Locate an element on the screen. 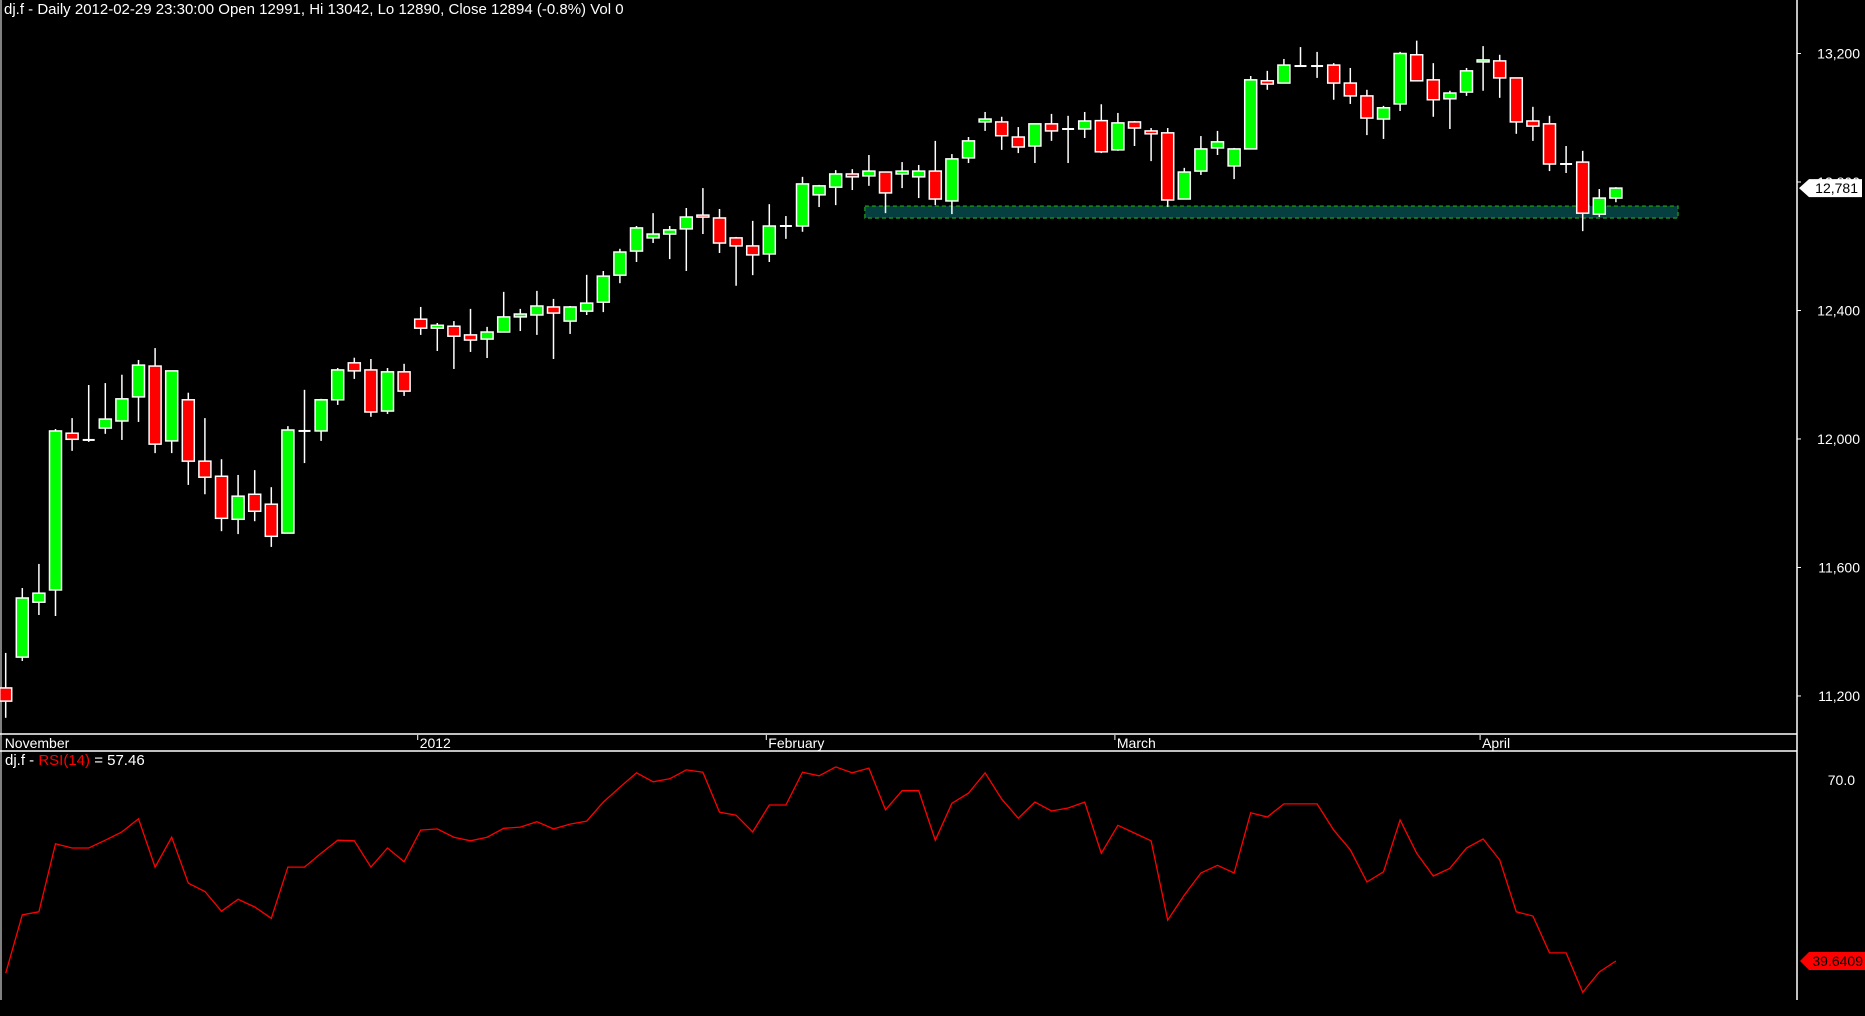 This screenshot has width=1865, height=1016. rsi-symbol: dj.f - is located at coordinates (22, 760).